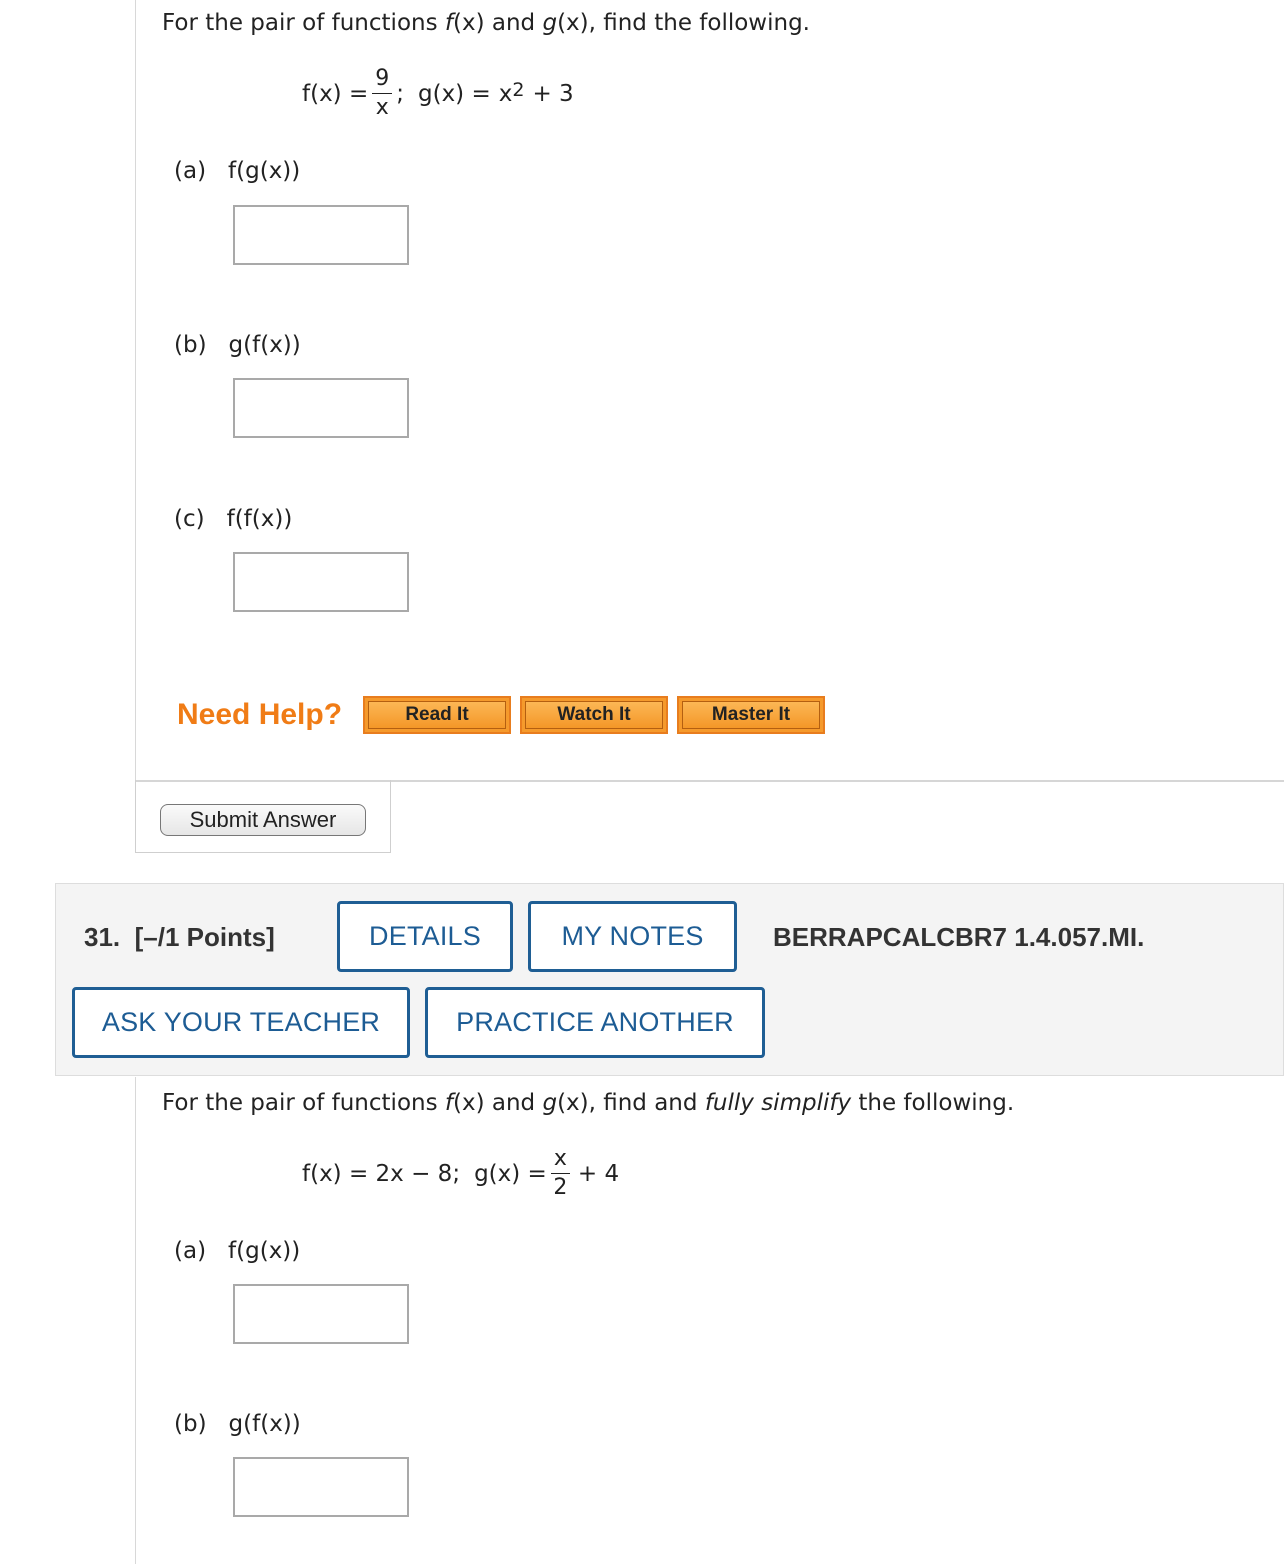  Describe the element at coordinates (335, 93) in the screenshot. I see `f-definition-lhs: f(x) =` at that location.